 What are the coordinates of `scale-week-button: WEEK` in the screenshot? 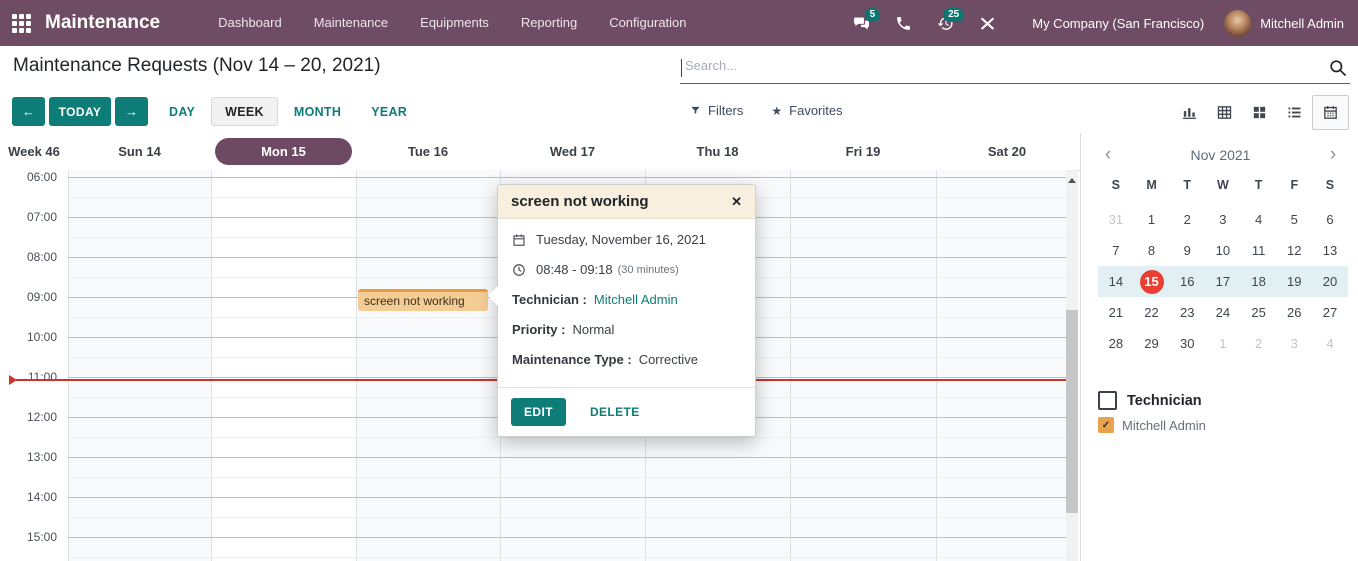 It's located at (244, 111).